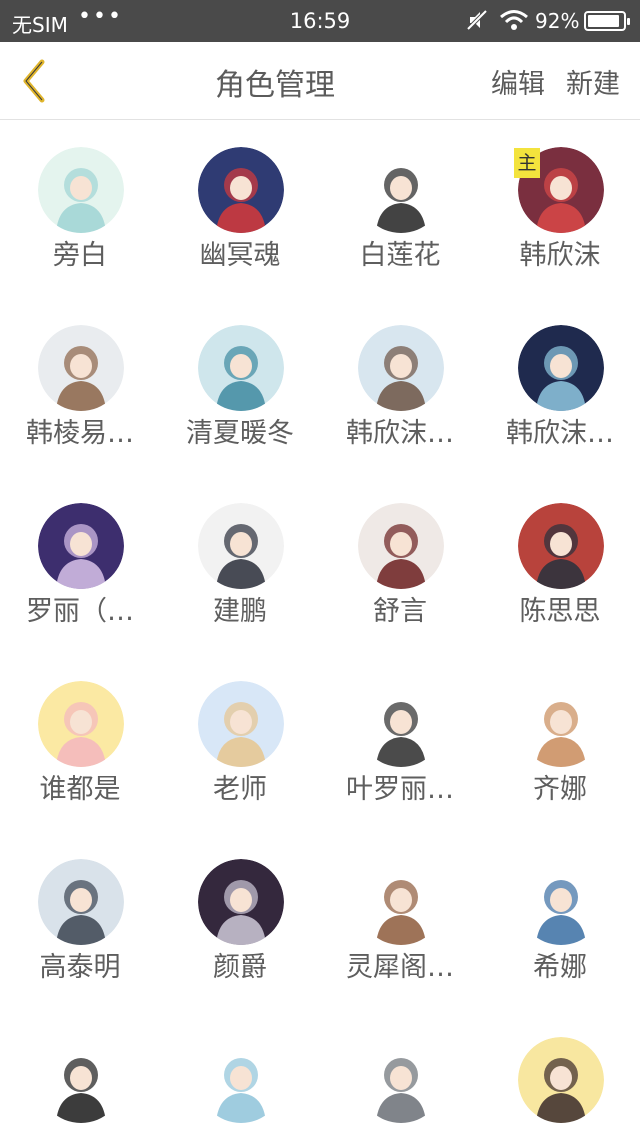 The height and width of the screenshot is (1138, 640). I want to click on role-item: 旁白, so click(80, 210).